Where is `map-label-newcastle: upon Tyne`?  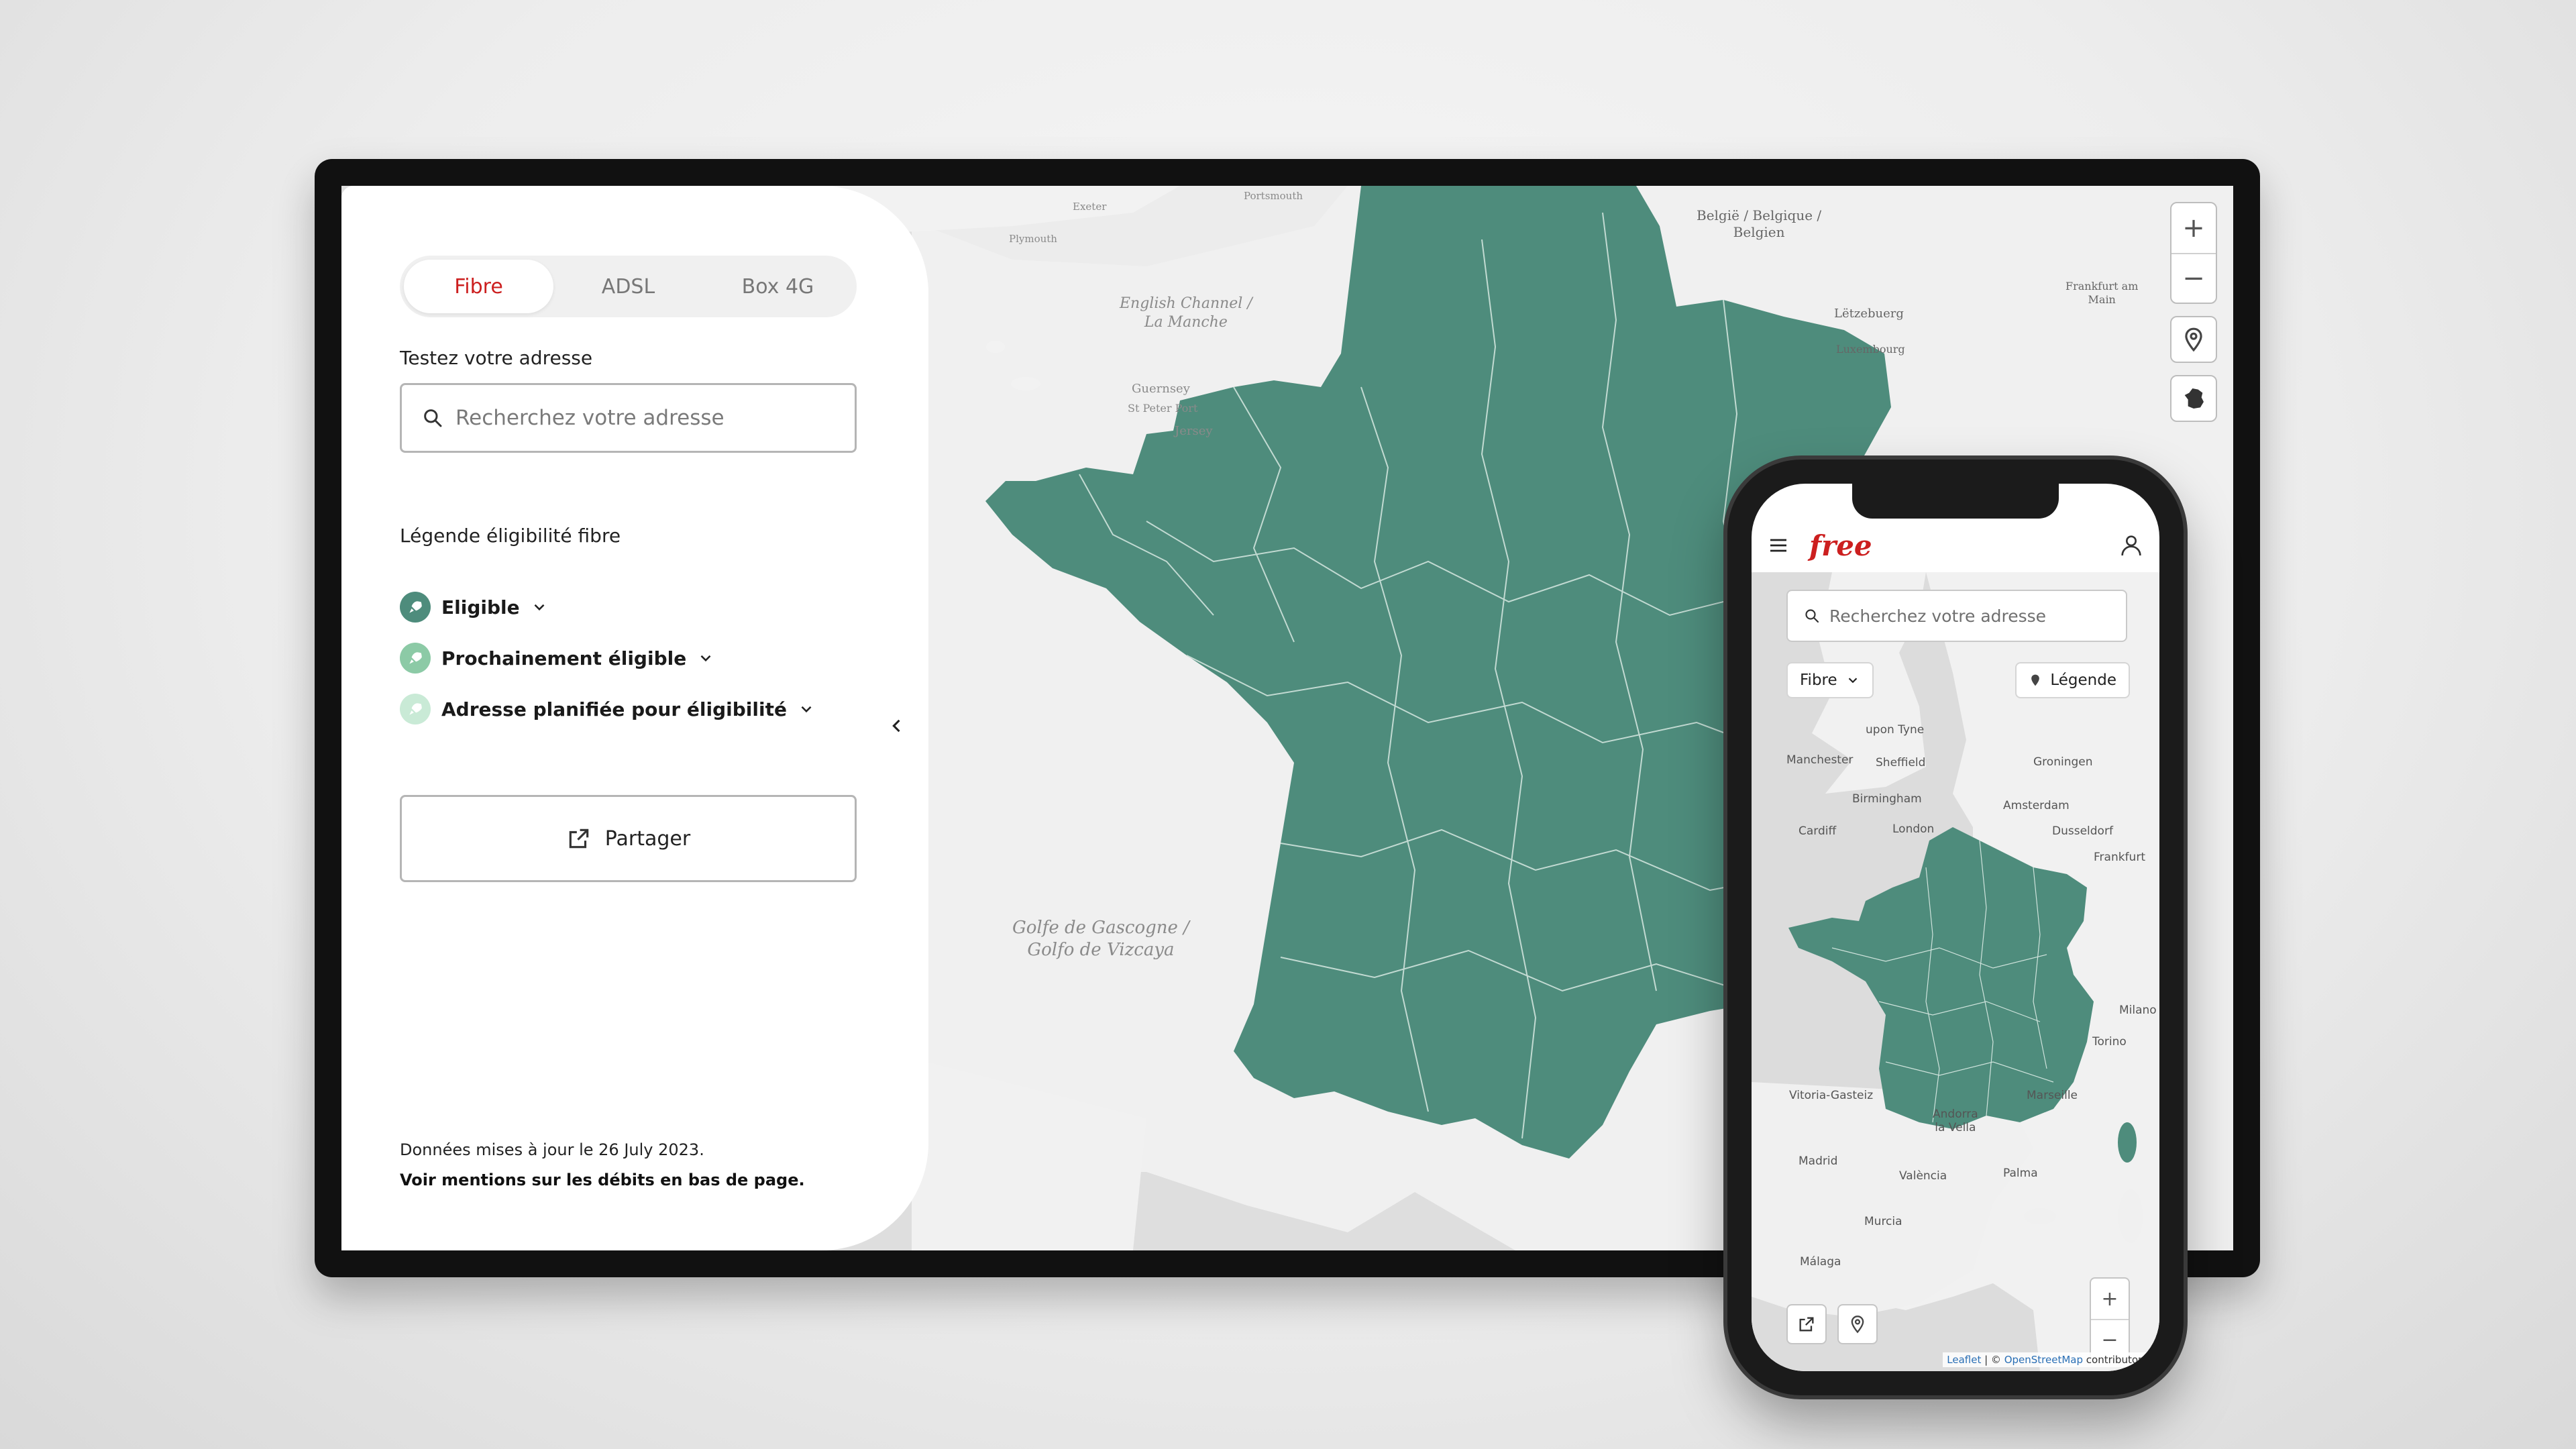 map-label-newcastle: upon Tyne is located at coordinates (1895, 730).